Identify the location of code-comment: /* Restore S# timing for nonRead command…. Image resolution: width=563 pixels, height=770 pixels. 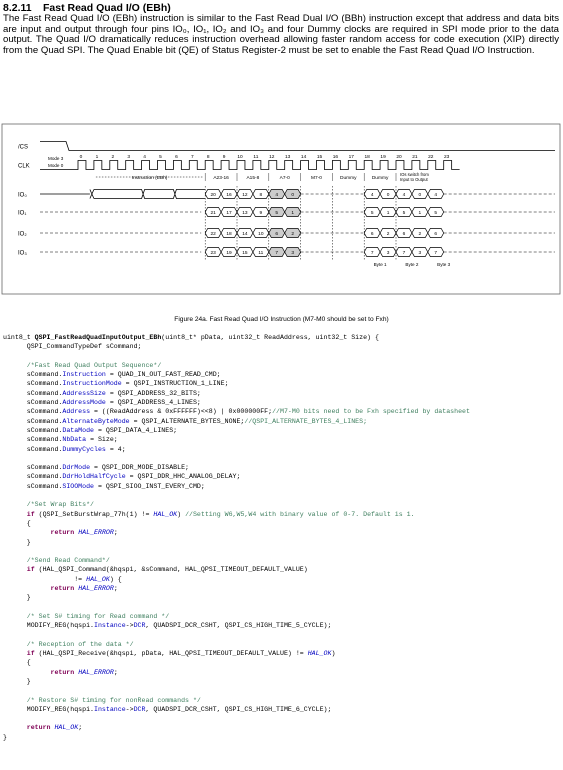
(113, 700).